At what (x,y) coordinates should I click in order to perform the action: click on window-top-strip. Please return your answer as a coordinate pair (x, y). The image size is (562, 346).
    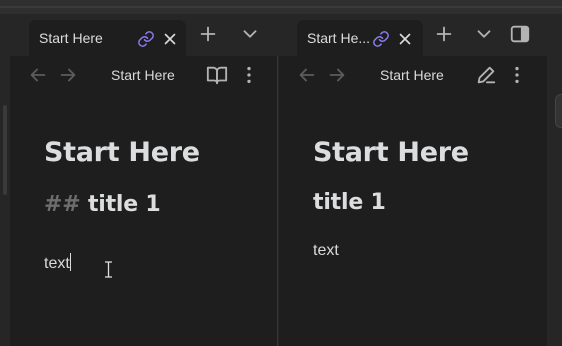
    Looking at the image, I should click on (281, 7).